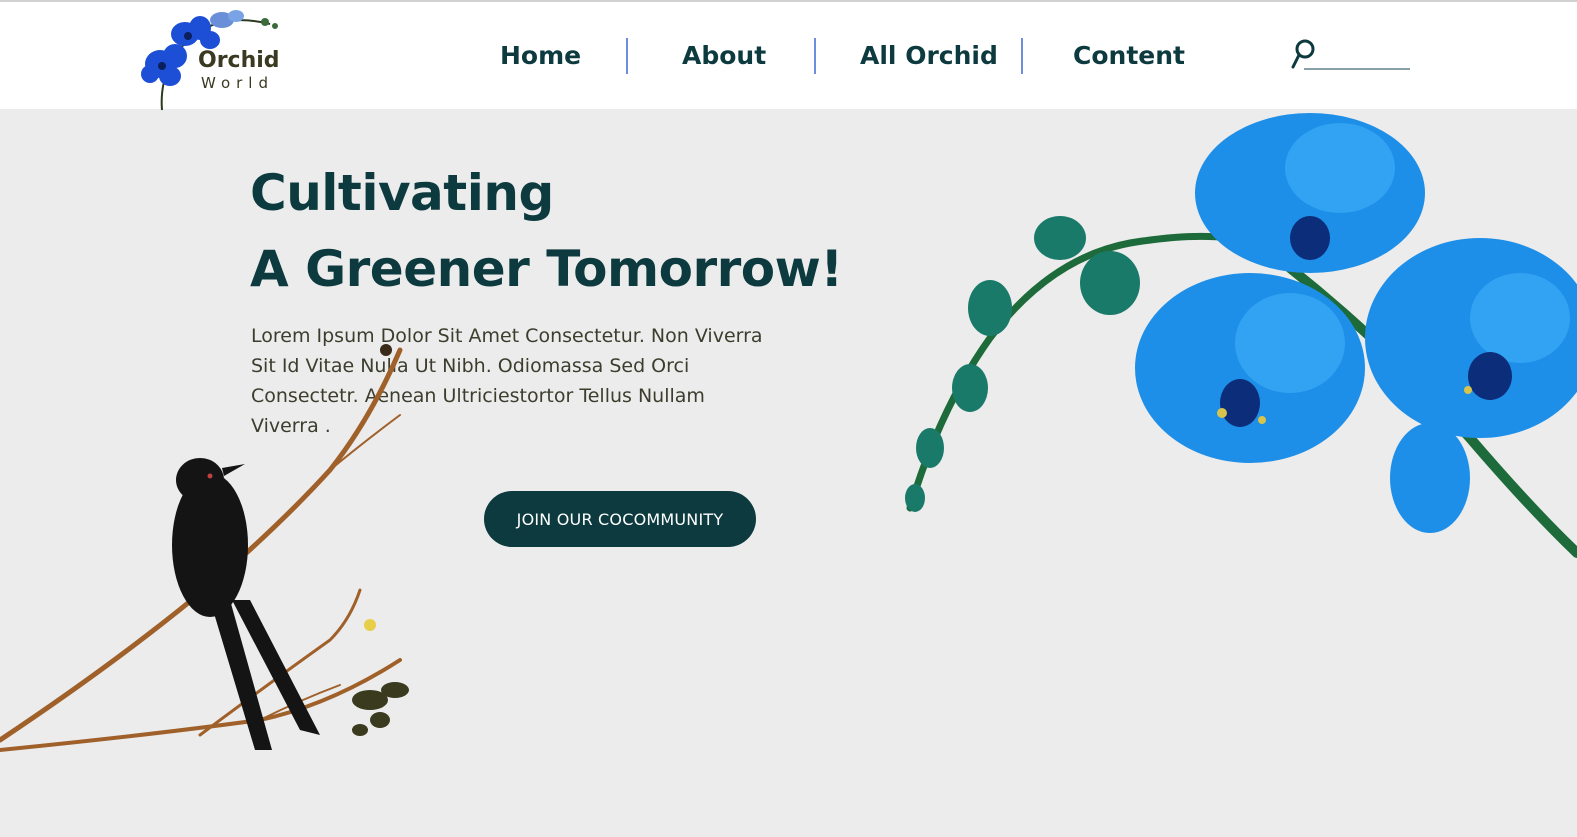 The height and width of the screenshot is (837, 1577). Describe the element at coordinates (540, 56) in the screenshot. I see `nav-home: Home` at that location.